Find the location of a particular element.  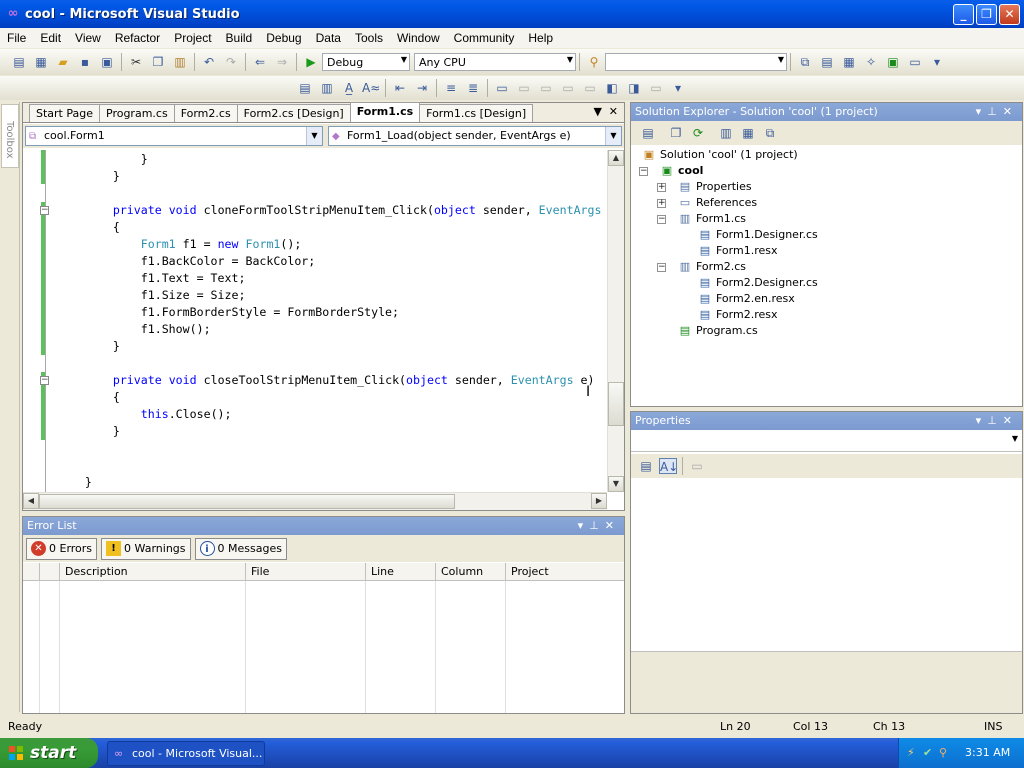

tab-start-page: Start Page is located at coordinates (64, 113).